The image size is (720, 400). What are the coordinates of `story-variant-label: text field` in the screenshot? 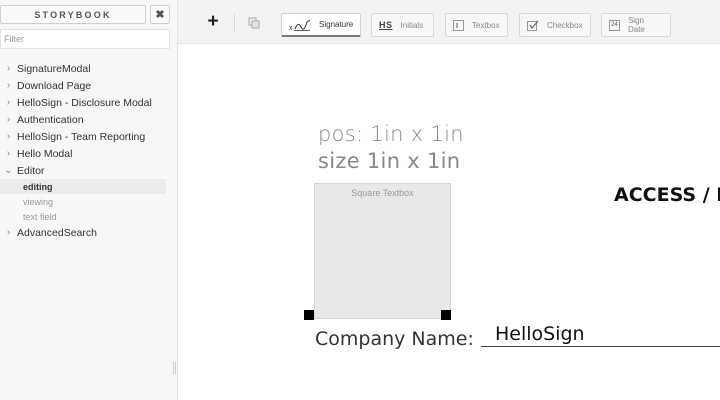 It's located at (40, 216).